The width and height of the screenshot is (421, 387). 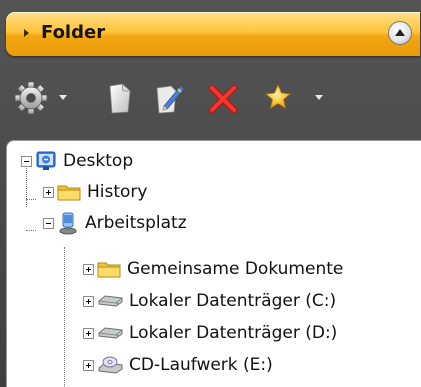 I want to click on delete-x-icon, so click(x=223, y=99).